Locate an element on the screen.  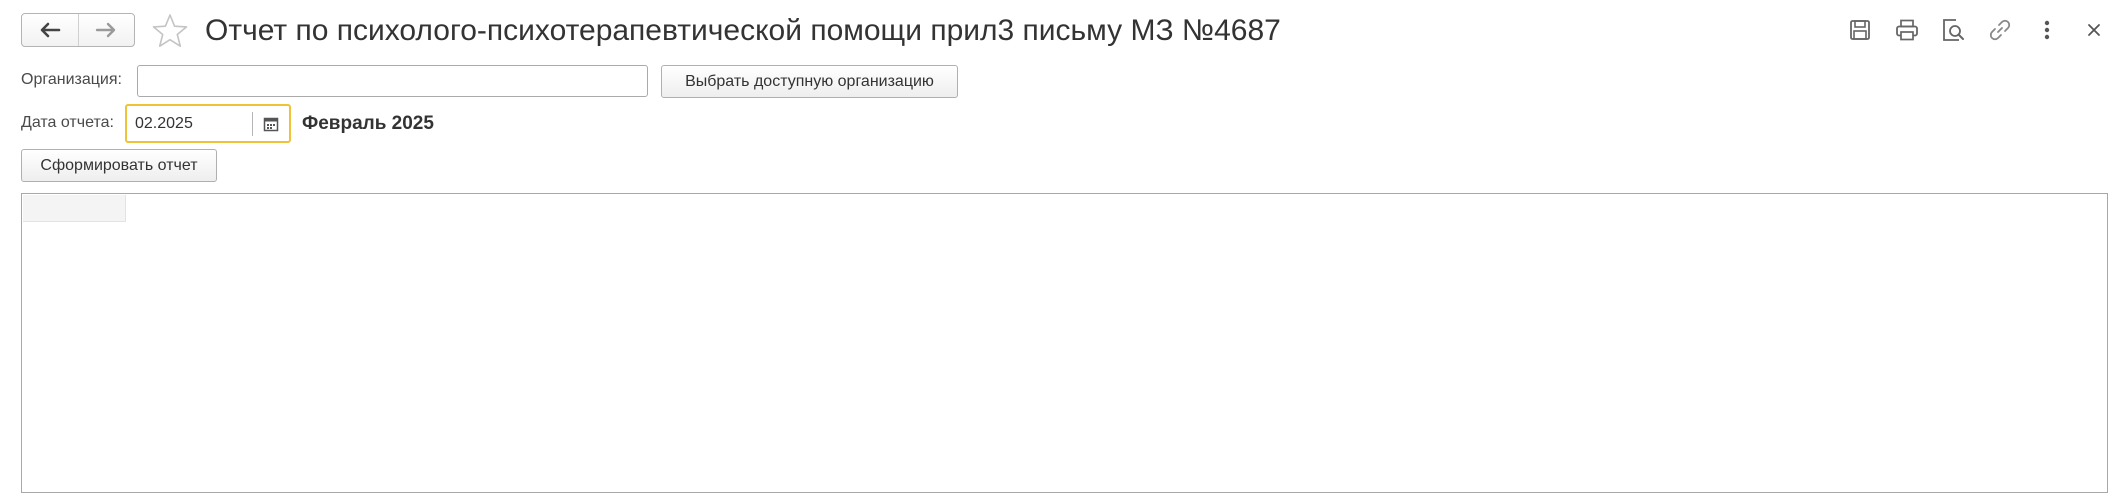
organization-label: Организация: is located at coordinates (71, 79).